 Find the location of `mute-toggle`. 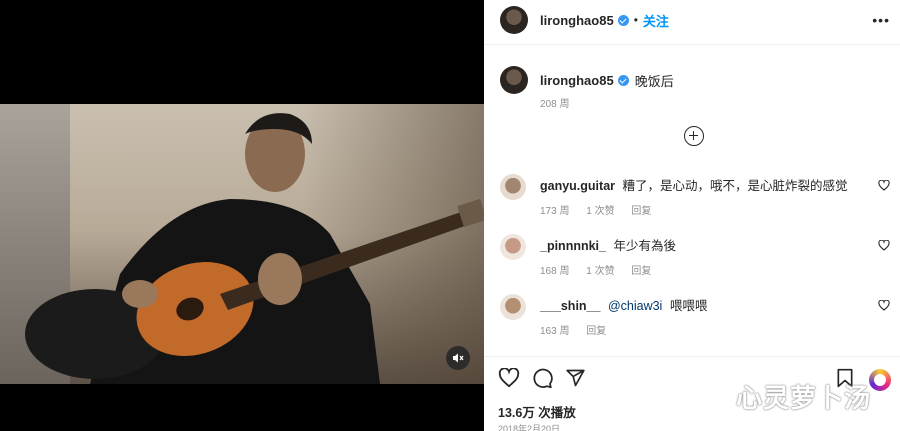

mute-toggle is located at coordinates (458, 358).